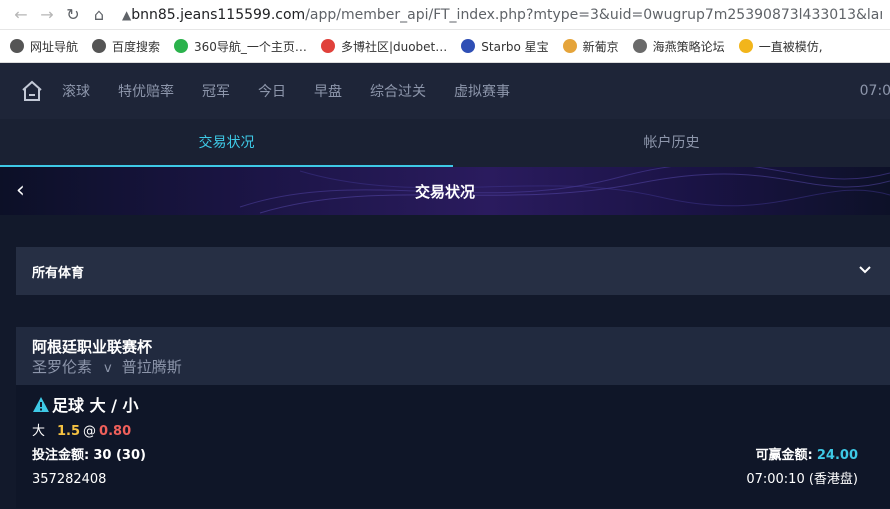 This screenshot has width=890, height=509. What do you see at coordinates (453, 456) in the screenshot?
I see `stake-row: 投注金额: 30 (30) 可赢金额: 24.00` at bounding box center [453, 456].